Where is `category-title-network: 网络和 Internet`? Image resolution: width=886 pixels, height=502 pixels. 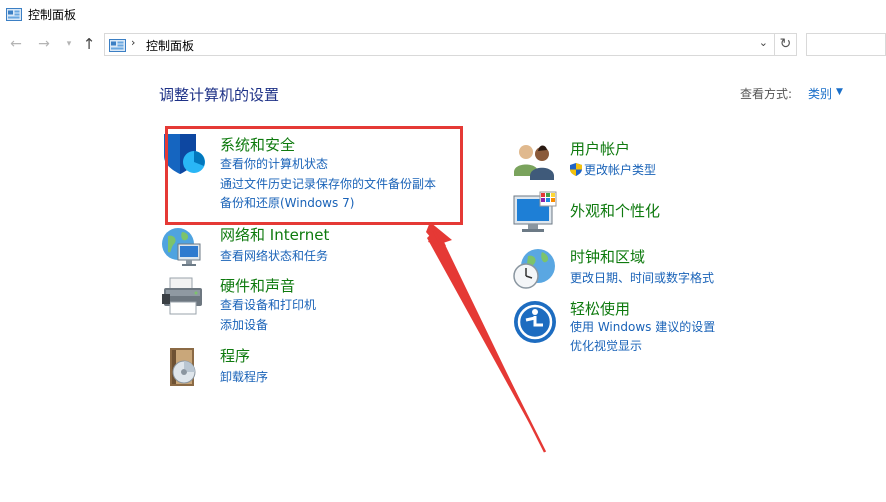 category-title-network: 网络和 Internet is located at coordinates (274, 234).